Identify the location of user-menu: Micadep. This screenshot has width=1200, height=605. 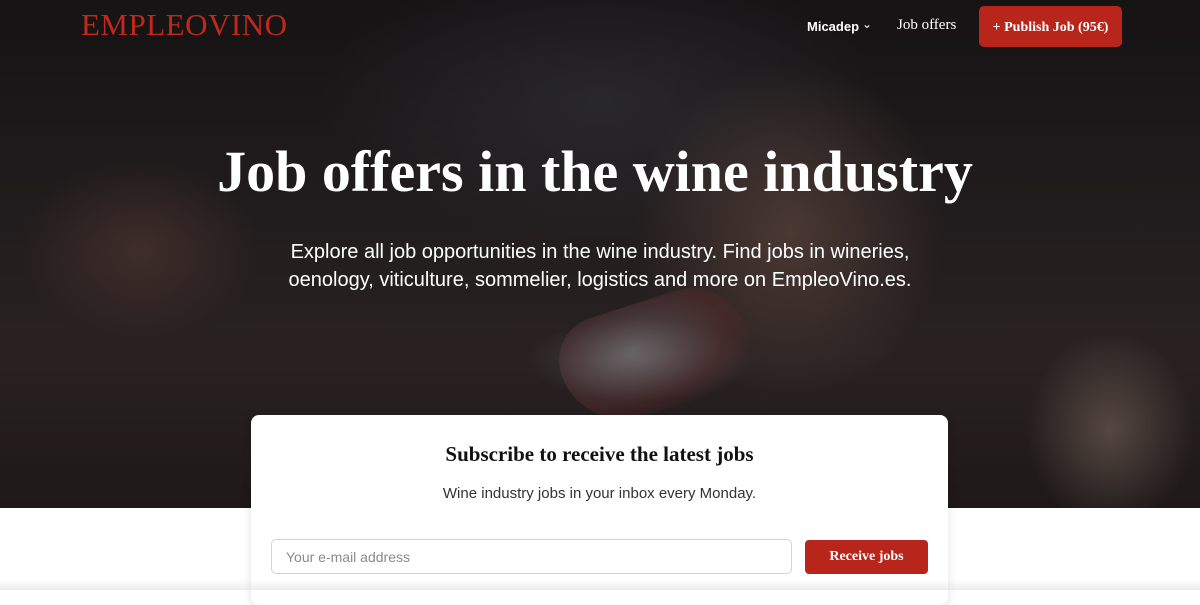
(833, 26).